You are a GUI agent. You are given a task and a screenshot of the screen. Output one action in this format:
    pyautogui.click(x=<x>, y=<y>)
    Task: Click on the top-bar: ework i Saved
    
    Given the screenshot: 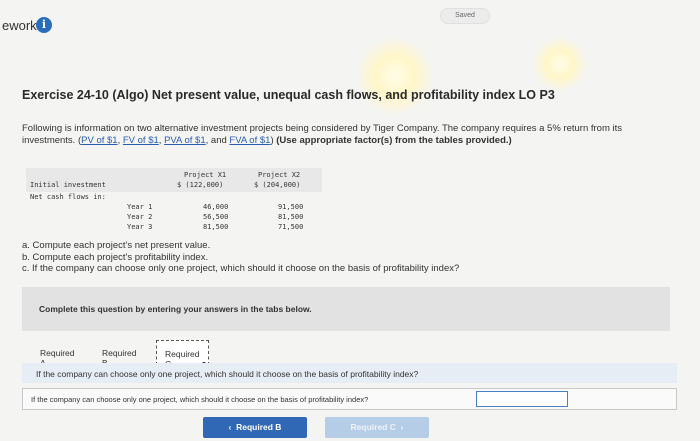 What is the action you would take?
    pyautogui.click(x=350, y=30)
    